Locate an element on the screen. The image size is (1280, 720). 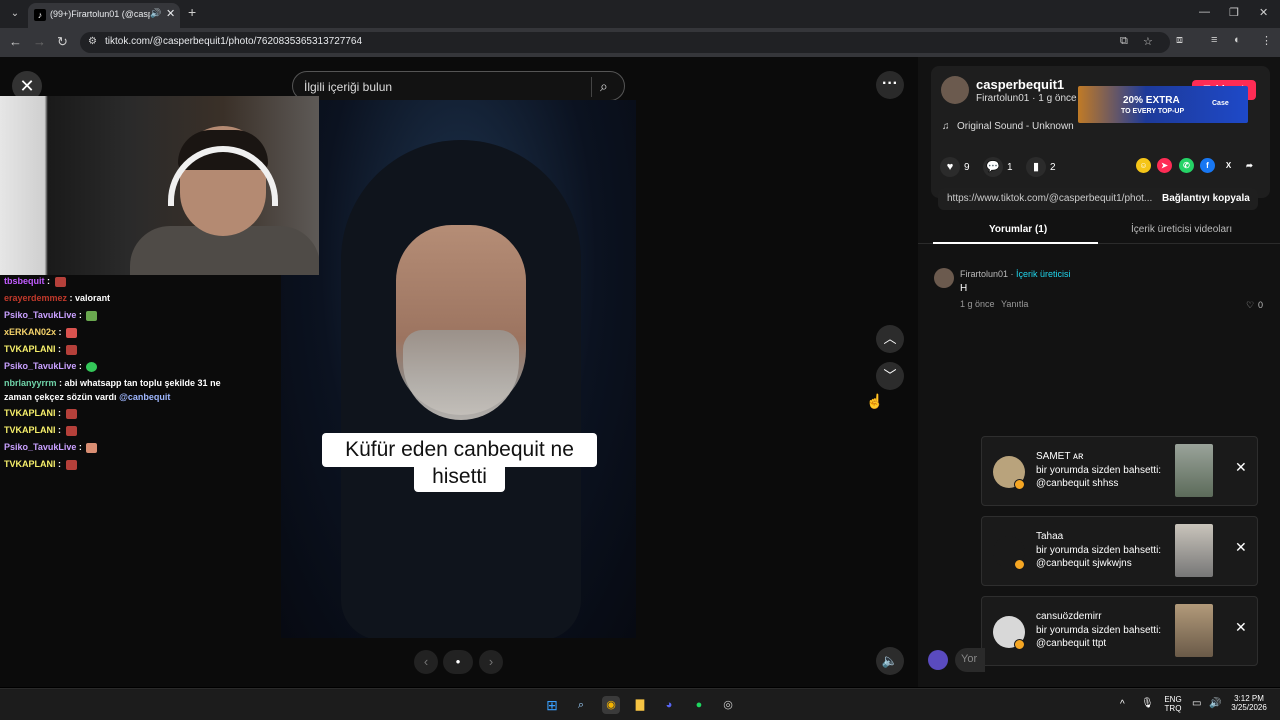
tab-title: (99+)Firartolun01 (@caspe is located at coordinates (100, 14).